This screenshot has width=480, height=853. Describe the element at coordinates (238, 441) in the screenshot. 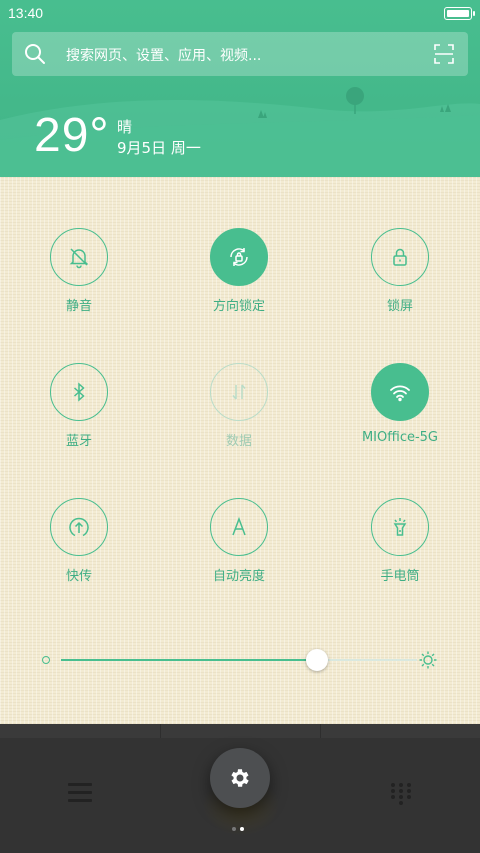

I see `toggle-label: 数据` at that location.